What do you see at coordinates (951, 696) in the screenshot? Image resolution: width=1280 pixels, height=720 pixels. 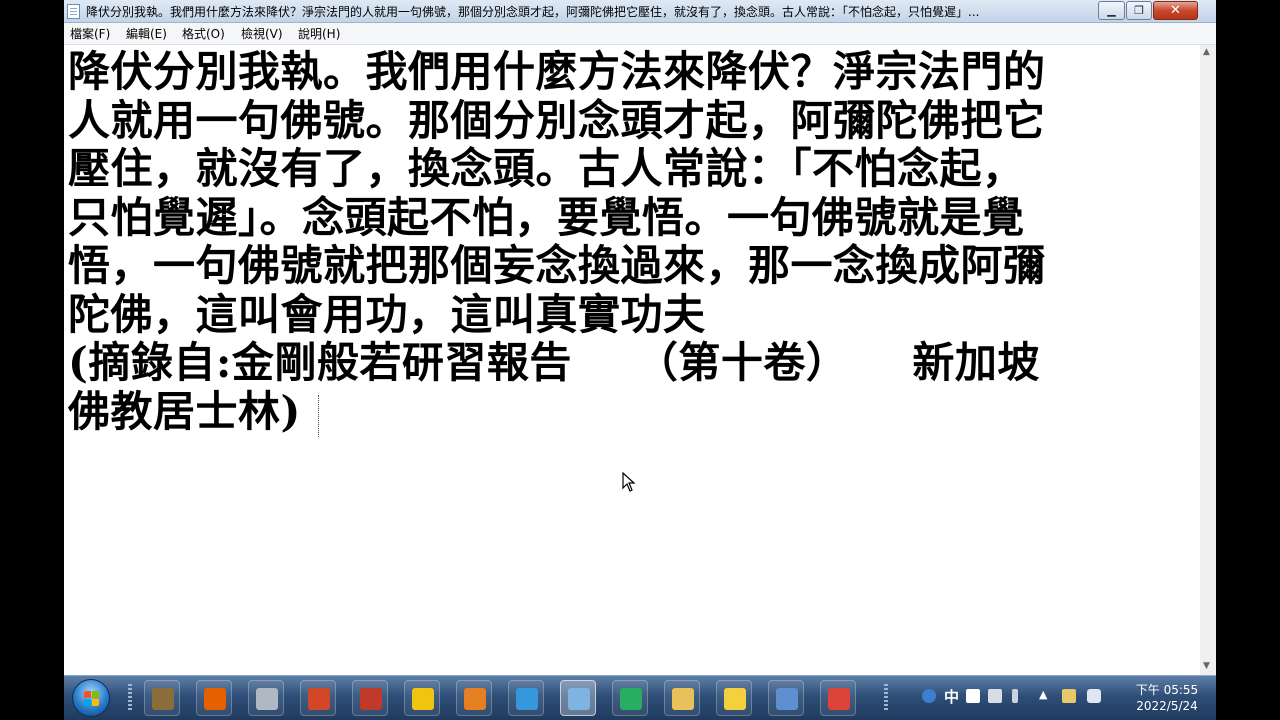 I see `input-language: 中` at bounding box center [951, 696].